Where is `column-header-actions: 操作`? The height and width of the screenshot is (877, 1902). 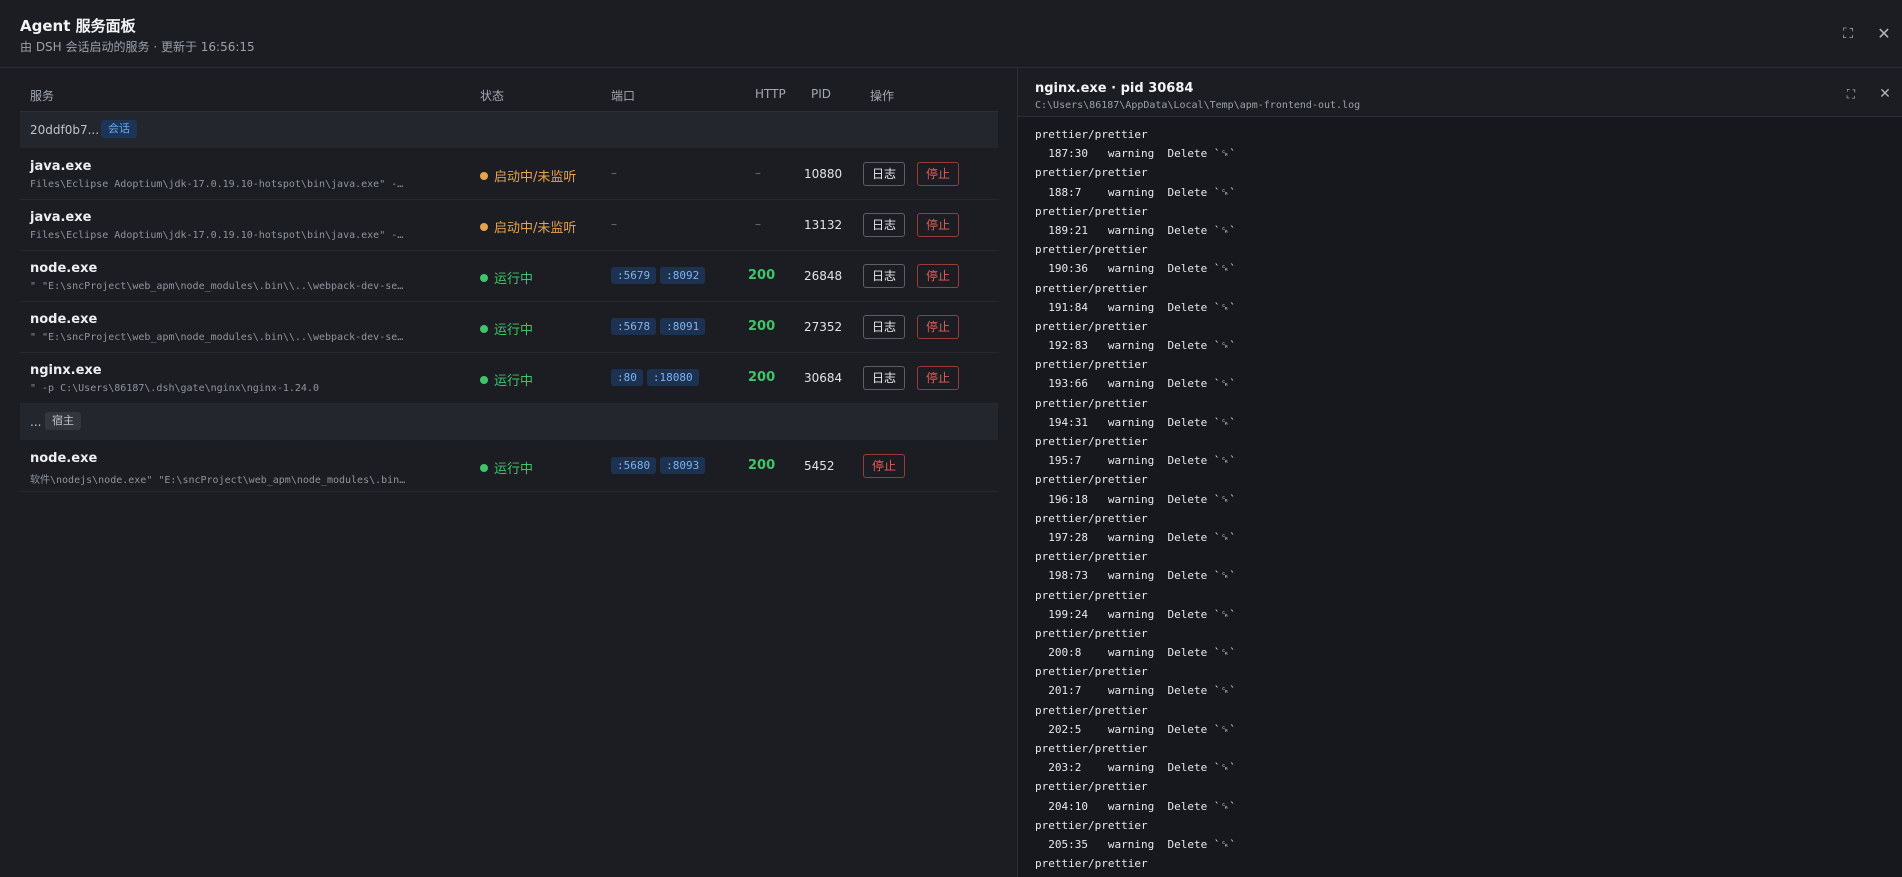 column-header-actions: 操作 is located at coordinates (882, 96).